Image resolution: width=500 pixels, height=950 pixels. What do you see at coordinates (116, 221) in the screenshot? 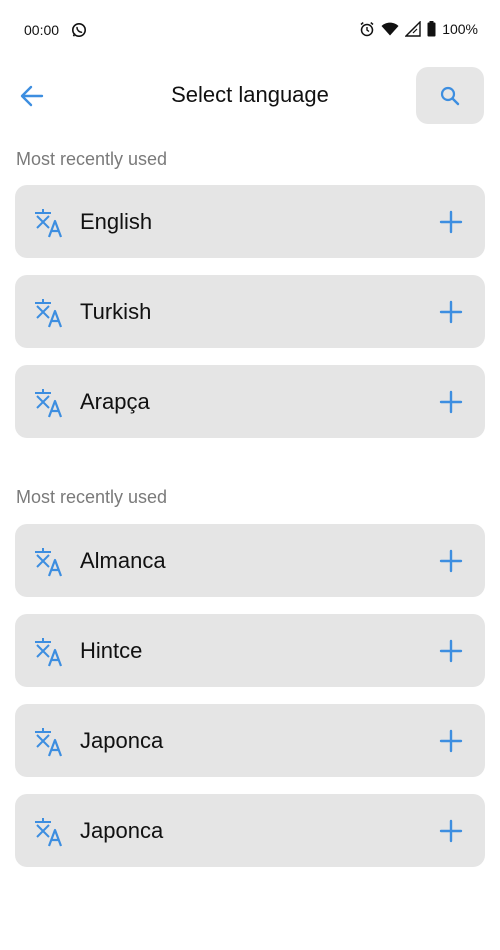
I see `language-label: English` at bounding box center [116, 221].